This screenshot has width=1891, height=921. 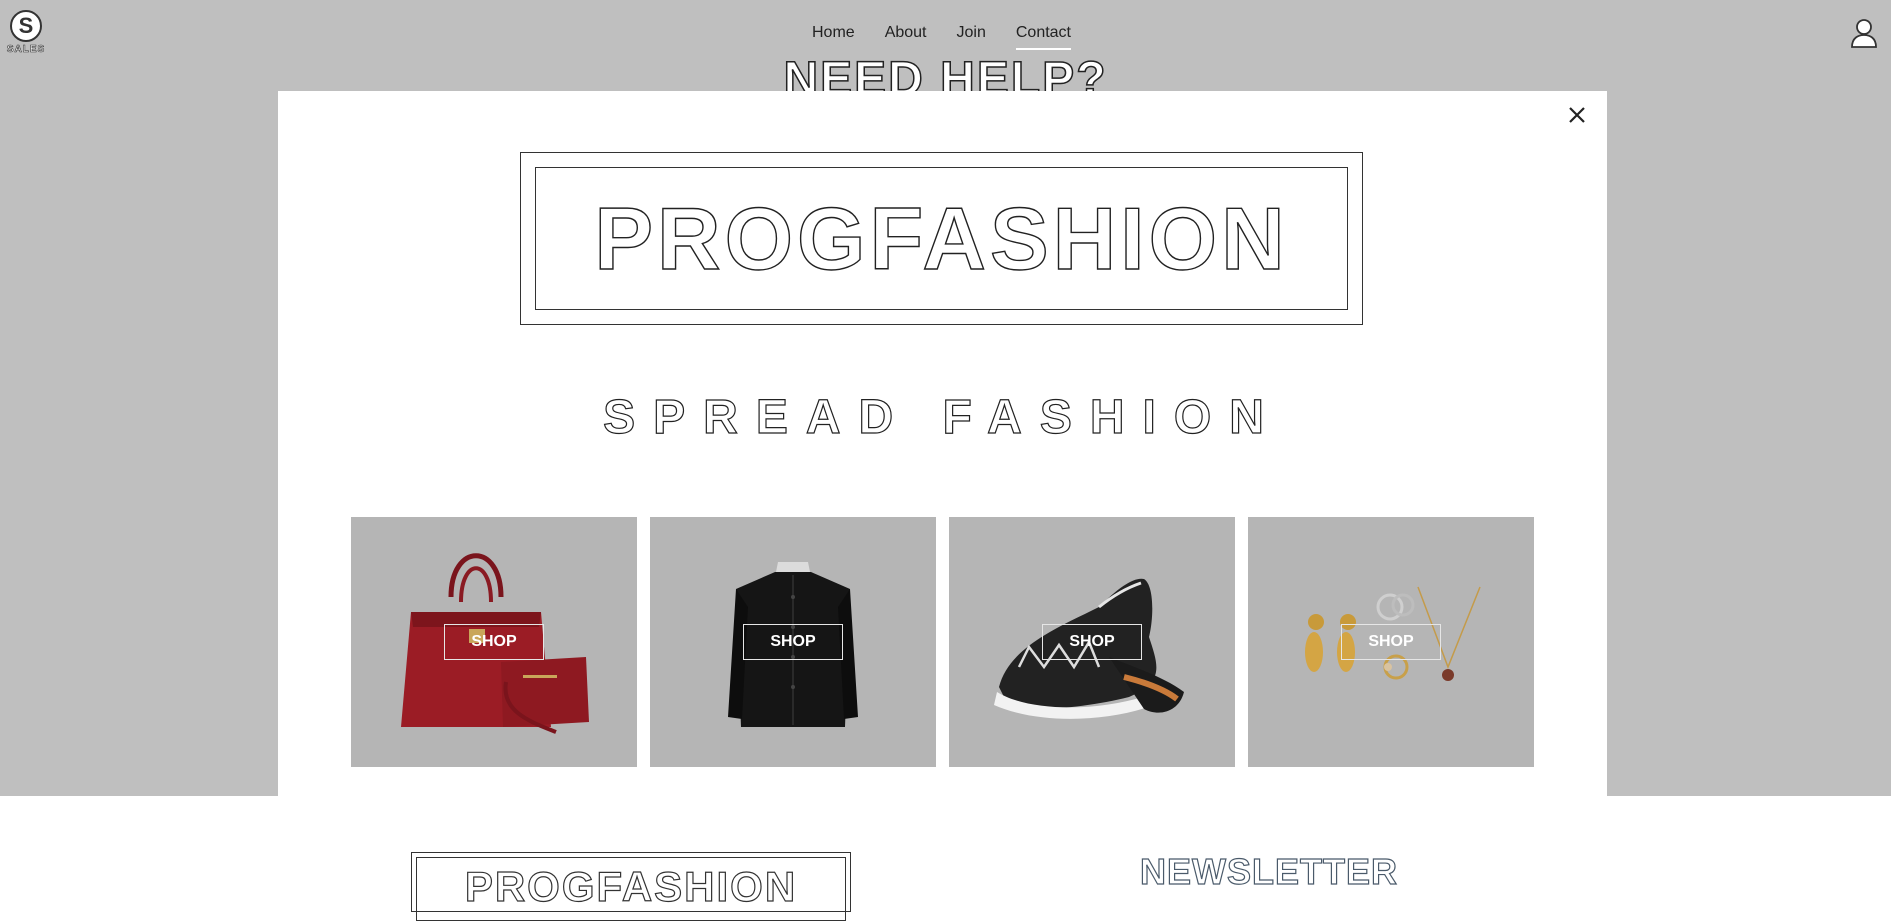 I want to click on footer-brand-title: PROGFASHION, so click(x=631, y=886).